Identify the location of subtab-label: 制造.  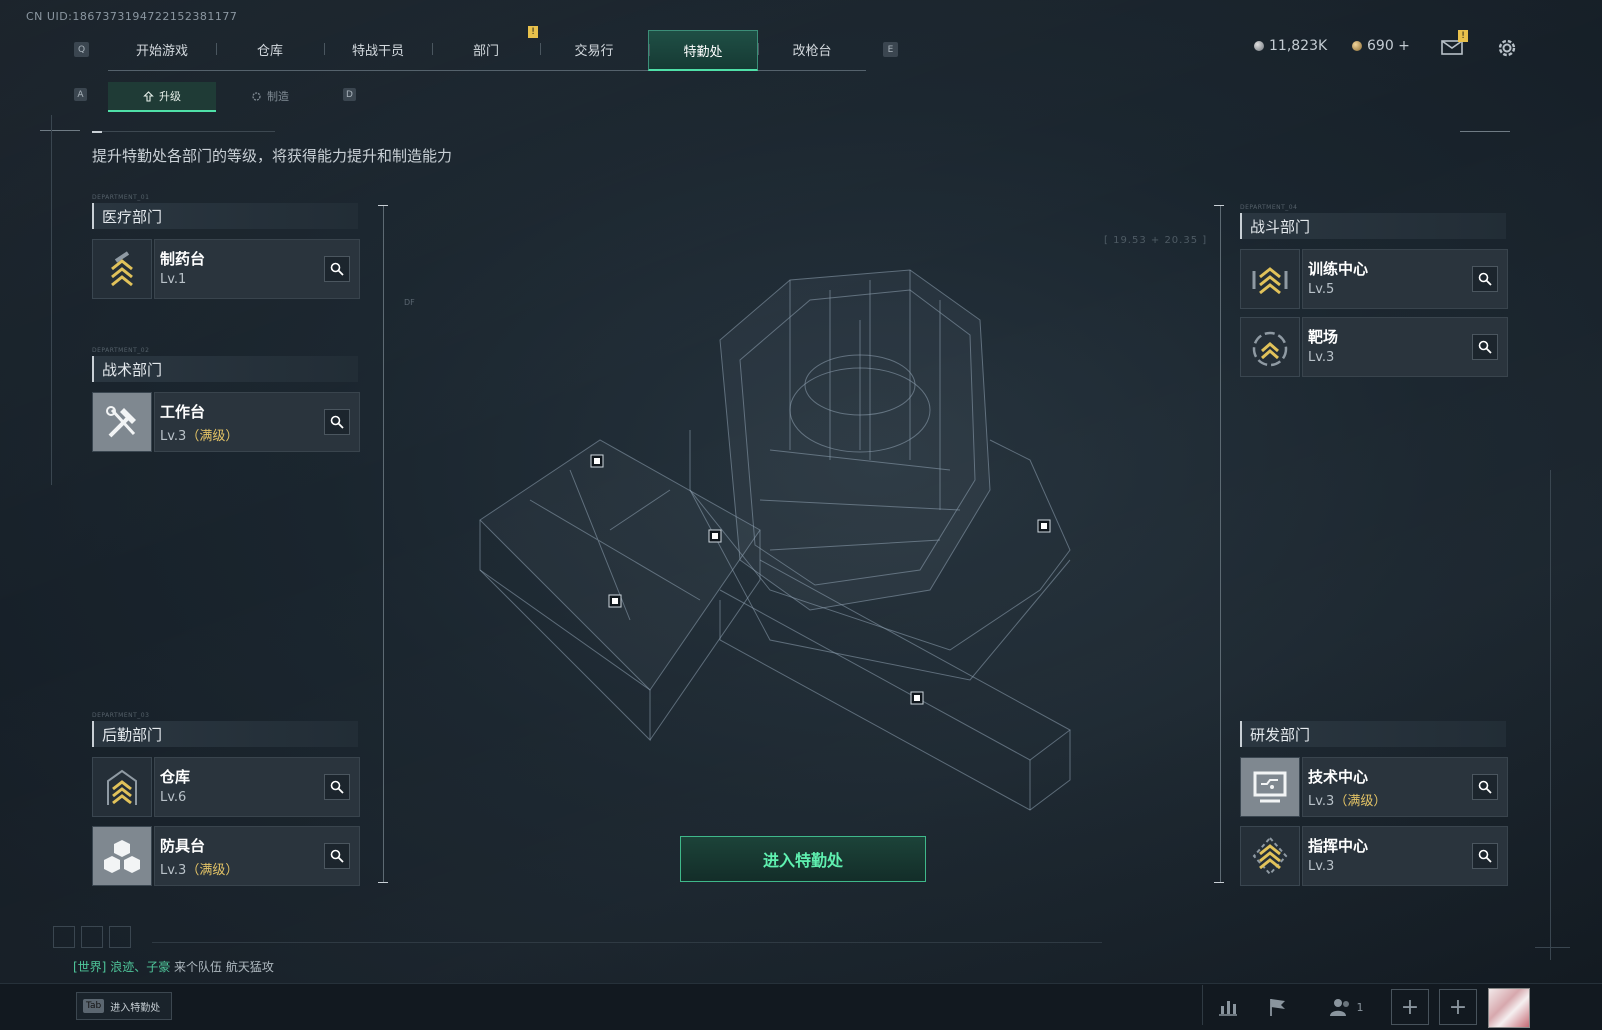
(278, 96).